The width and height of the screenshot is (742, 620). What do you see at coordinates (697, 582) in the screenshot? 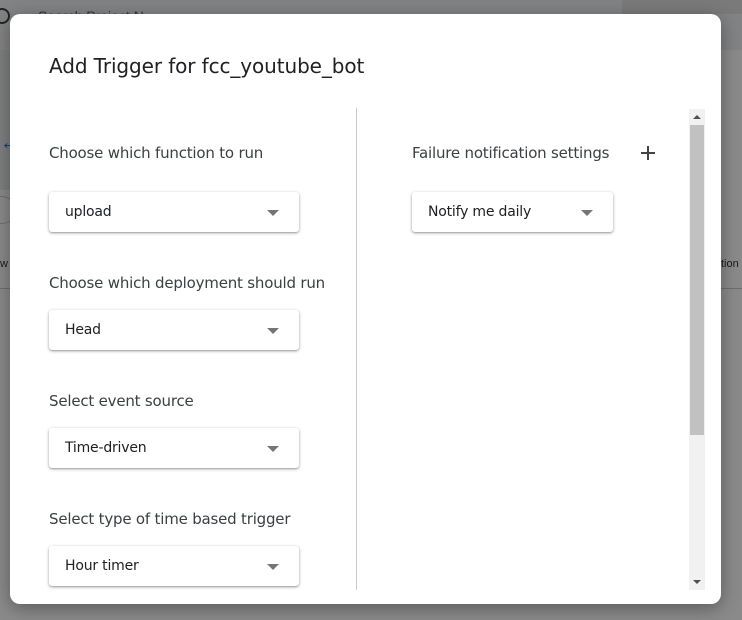
I see `scroll-down-icon` at bounding box center [697, 582].